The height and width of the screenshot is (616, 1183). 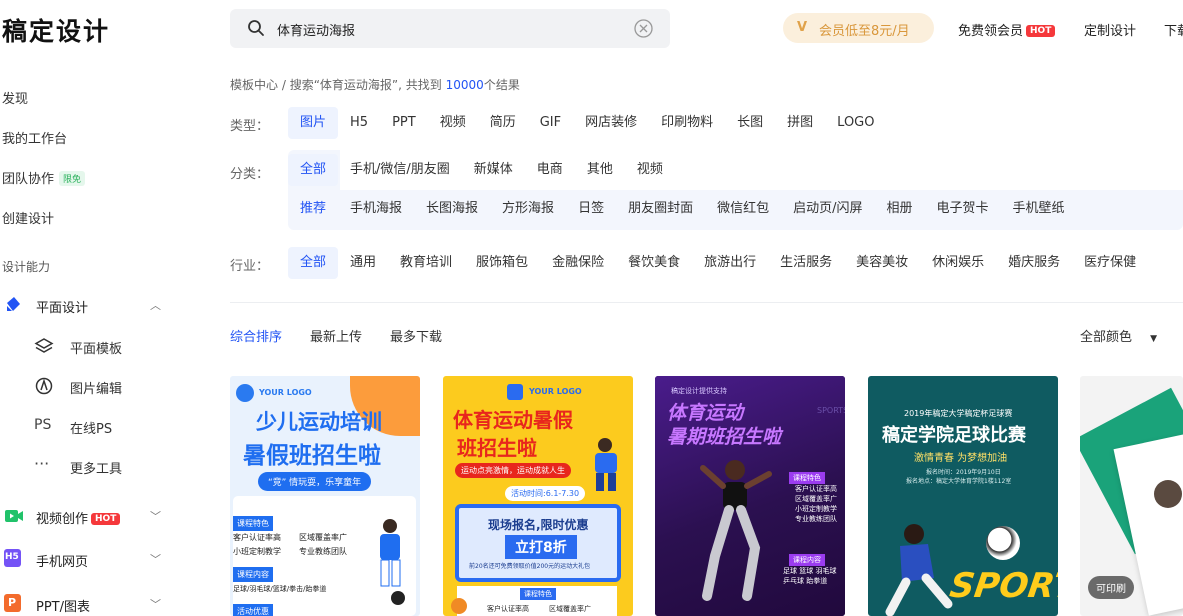 I want to click on search-bar: 体育运动海报, so click(x=450, y=28).